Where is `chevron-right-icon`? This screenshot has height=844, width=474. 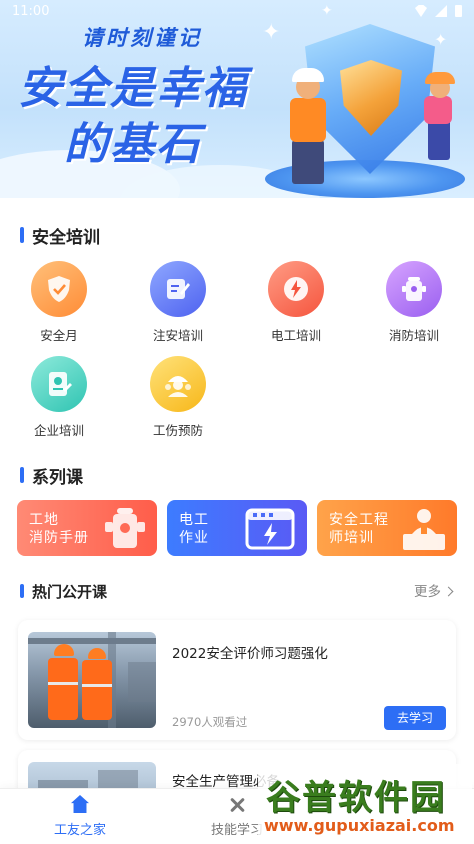 chevron-right-icon is located at coordinates (448, 591).